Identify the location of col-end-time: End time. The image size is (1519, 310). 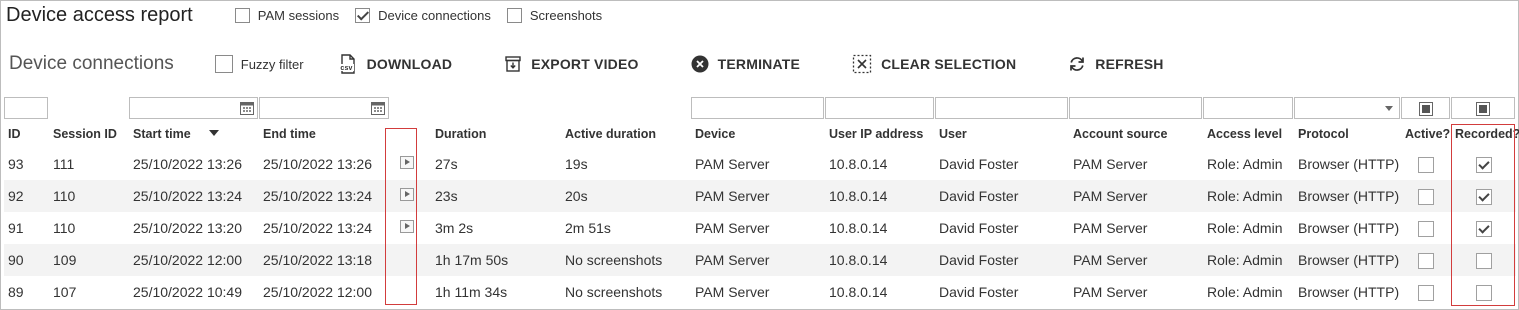
(324, 134).